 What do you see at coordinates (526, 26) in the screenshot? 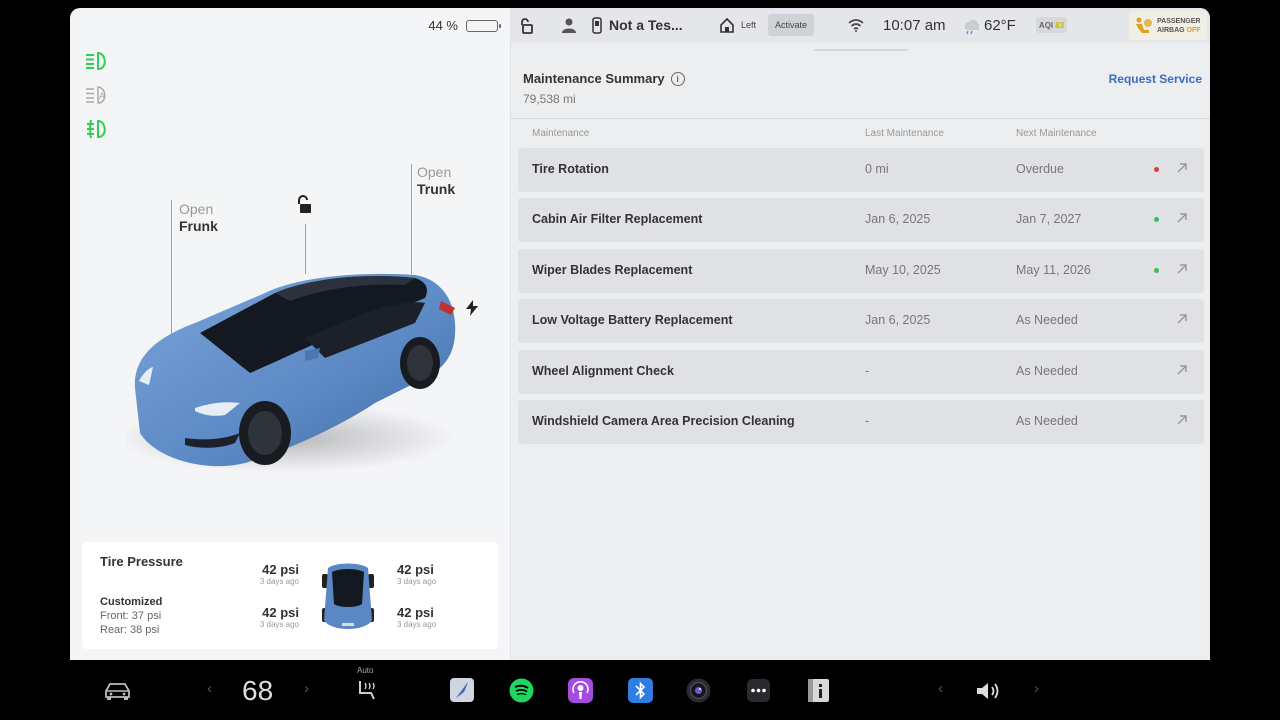
I see `lock-status-icon` at bounding box center [526, 26].